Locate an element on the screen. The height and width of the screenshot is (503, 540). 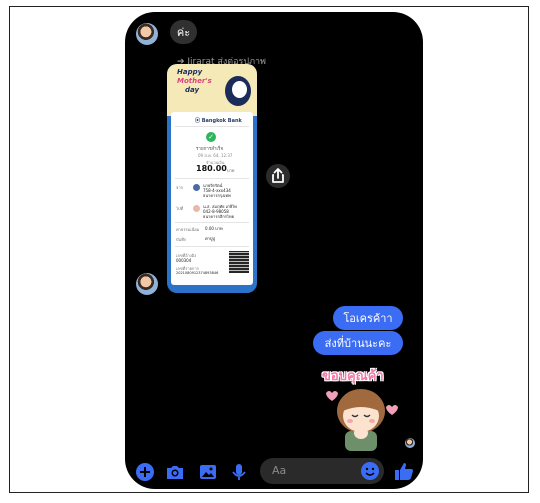
note-value: ค่าปูบู่ is located at coordinates (210, 238).